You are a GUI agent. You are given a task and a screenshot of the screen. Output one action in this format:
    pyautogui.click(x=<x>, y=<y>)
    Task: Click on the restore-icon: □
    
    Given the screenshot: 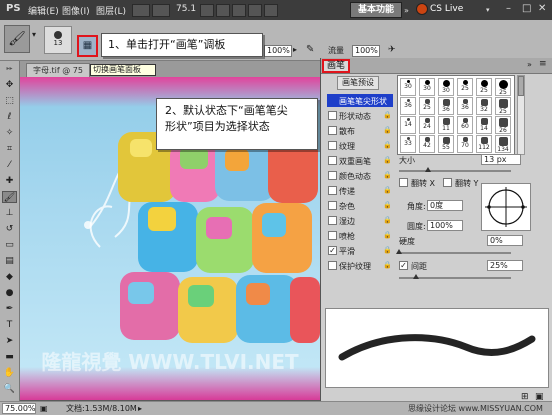 What is the action you would take?
    pyautogui.click(x=526, y=8)
    